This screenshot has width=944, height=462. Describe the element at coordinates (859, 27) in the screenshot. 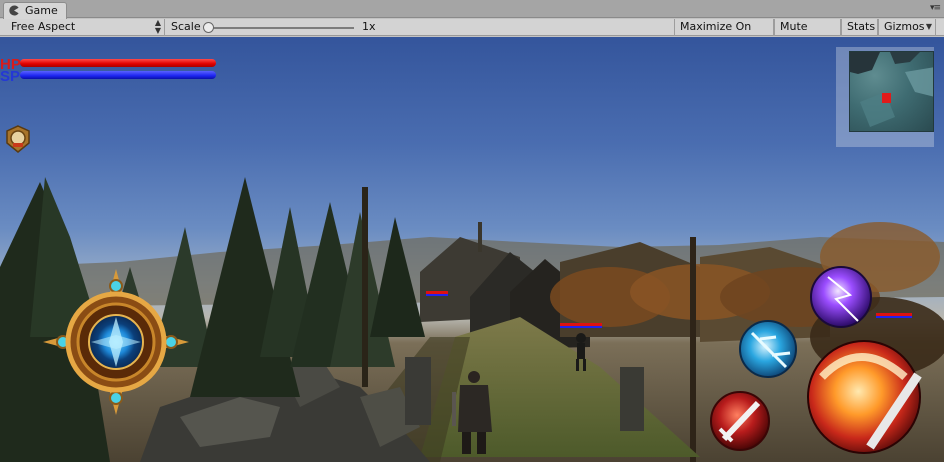

I see `stats-button: Stats` at that location.